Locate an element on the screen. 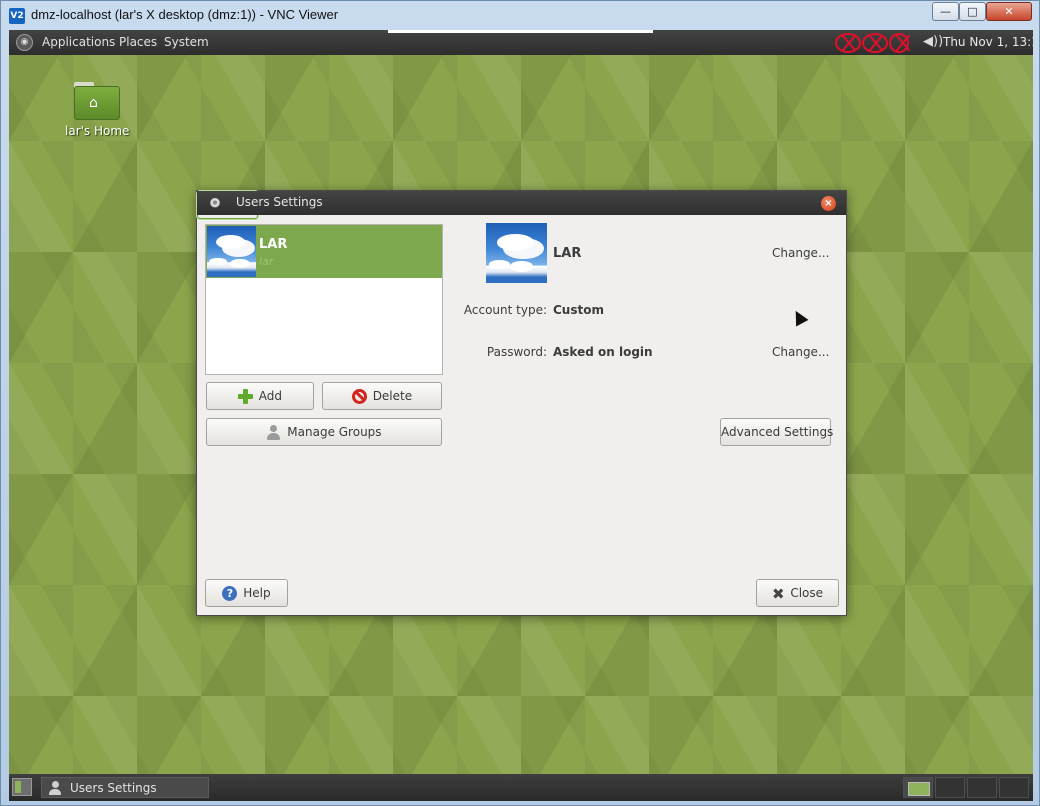 This screenshot has height=806, width=1040. password-value: Asked on login is located at coordinates (603, 352).